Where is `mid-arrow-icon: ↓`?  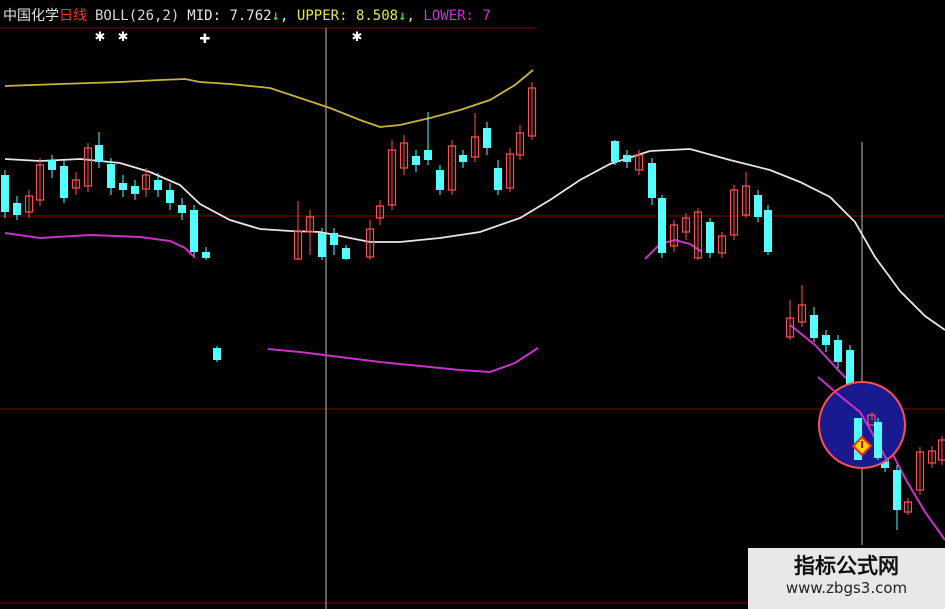 mid-arrow-icon: ↓ is located at coordinates (276, 16).